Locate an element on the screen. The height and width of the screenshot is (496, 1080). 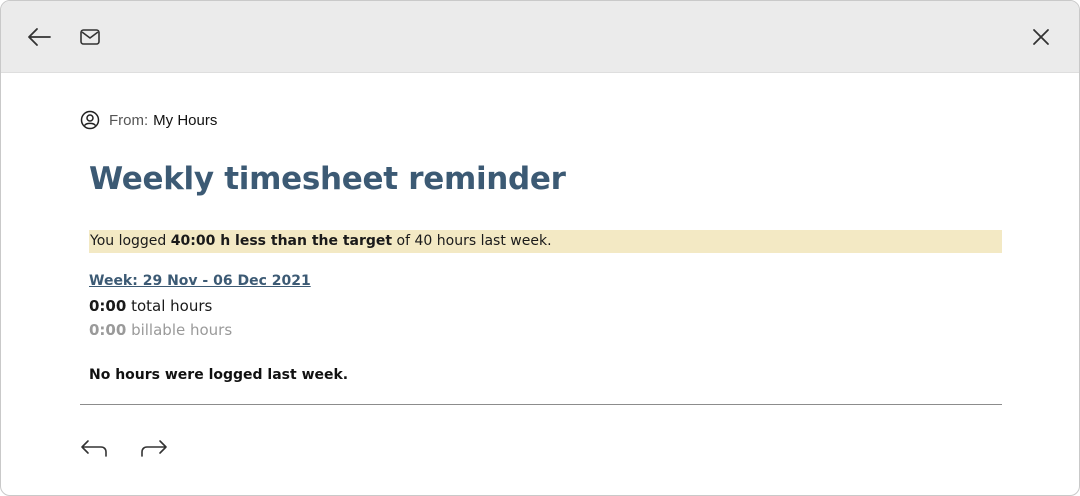
arrow-left-icon is located at coordinates (39, 37).